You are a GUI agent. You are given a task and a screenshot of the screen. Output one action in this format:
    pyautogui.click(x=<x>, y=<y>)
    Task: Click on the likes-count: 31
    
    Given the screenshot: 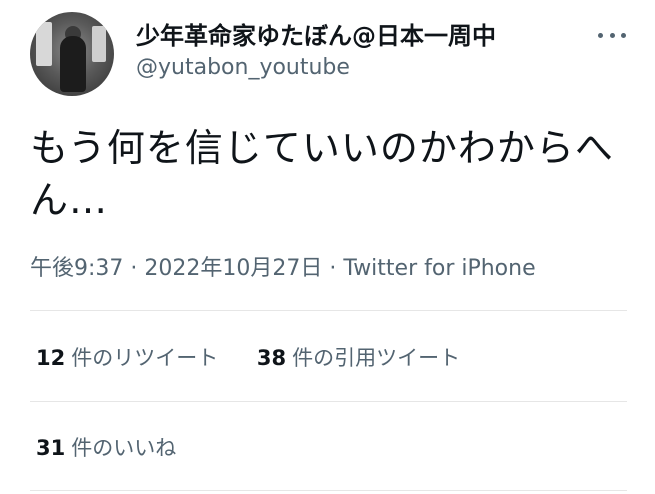 What is the action you would take?
    pyautogui.click(x=51, y=448)
    